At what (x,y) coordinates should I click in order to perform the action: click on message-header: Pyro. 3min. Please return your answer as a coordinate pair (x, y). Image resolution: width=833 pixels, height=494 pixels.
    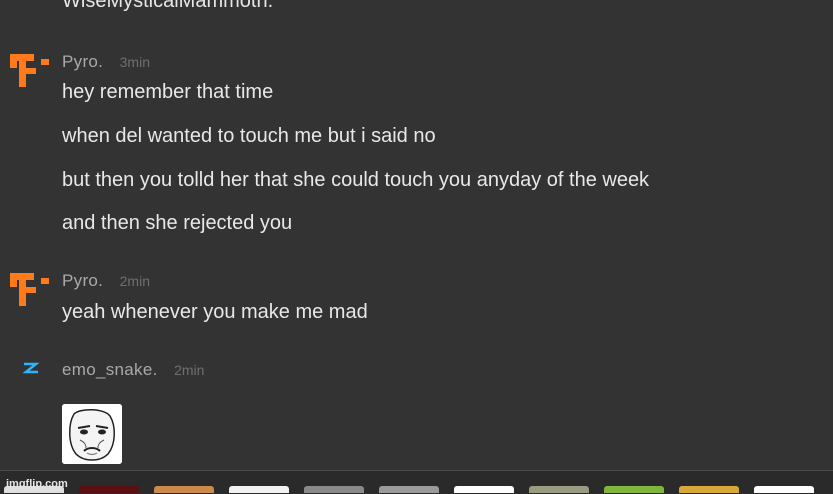
    Looking at the image, I should click on (106, 63).